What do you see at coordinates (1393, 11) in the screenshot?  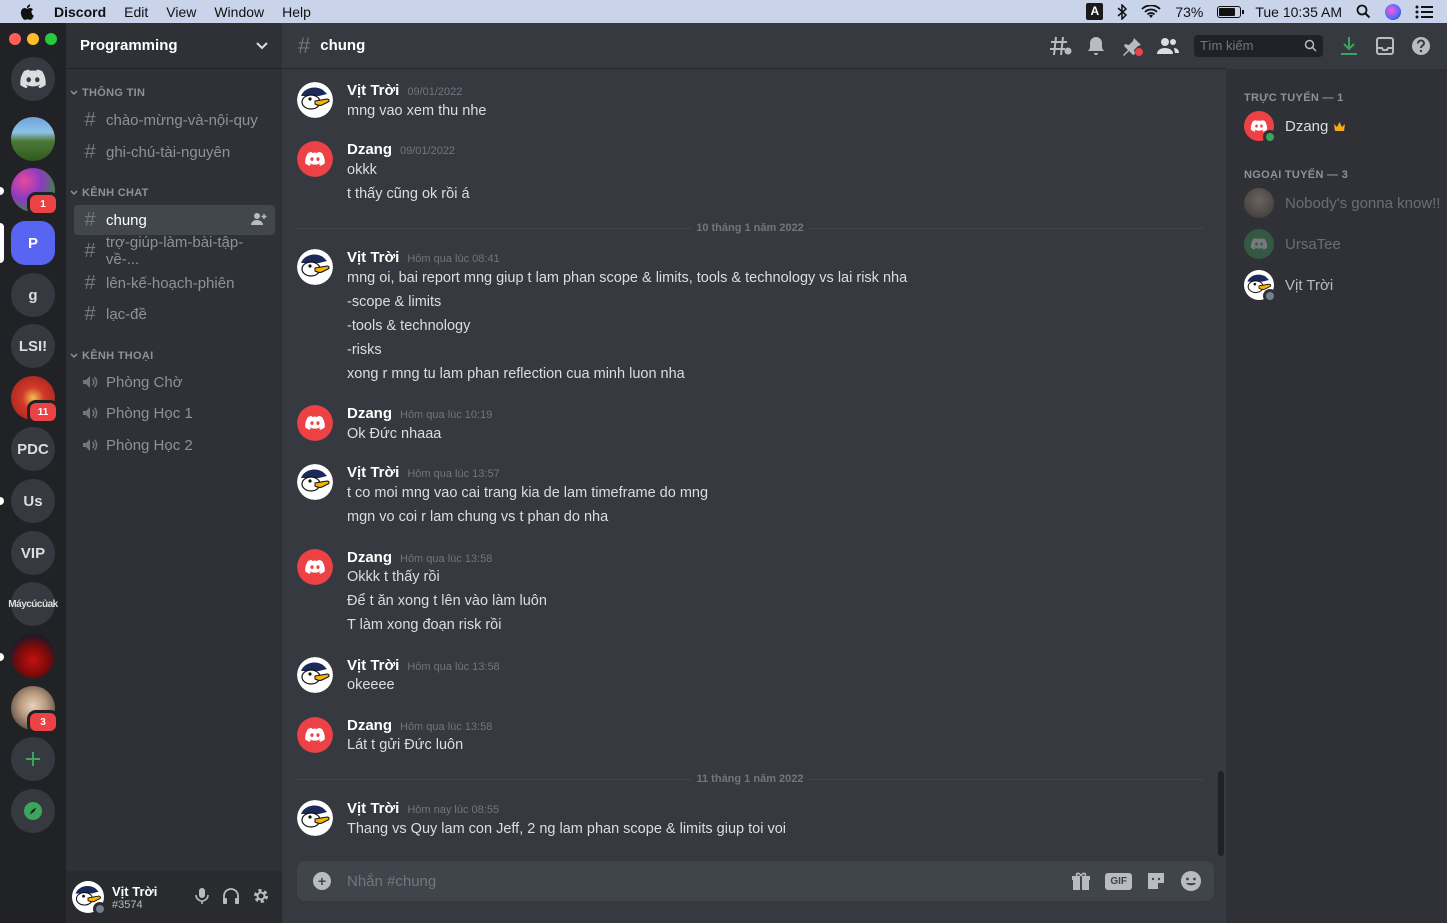 I see `siri-icon` at bounding box center [1393, 11].